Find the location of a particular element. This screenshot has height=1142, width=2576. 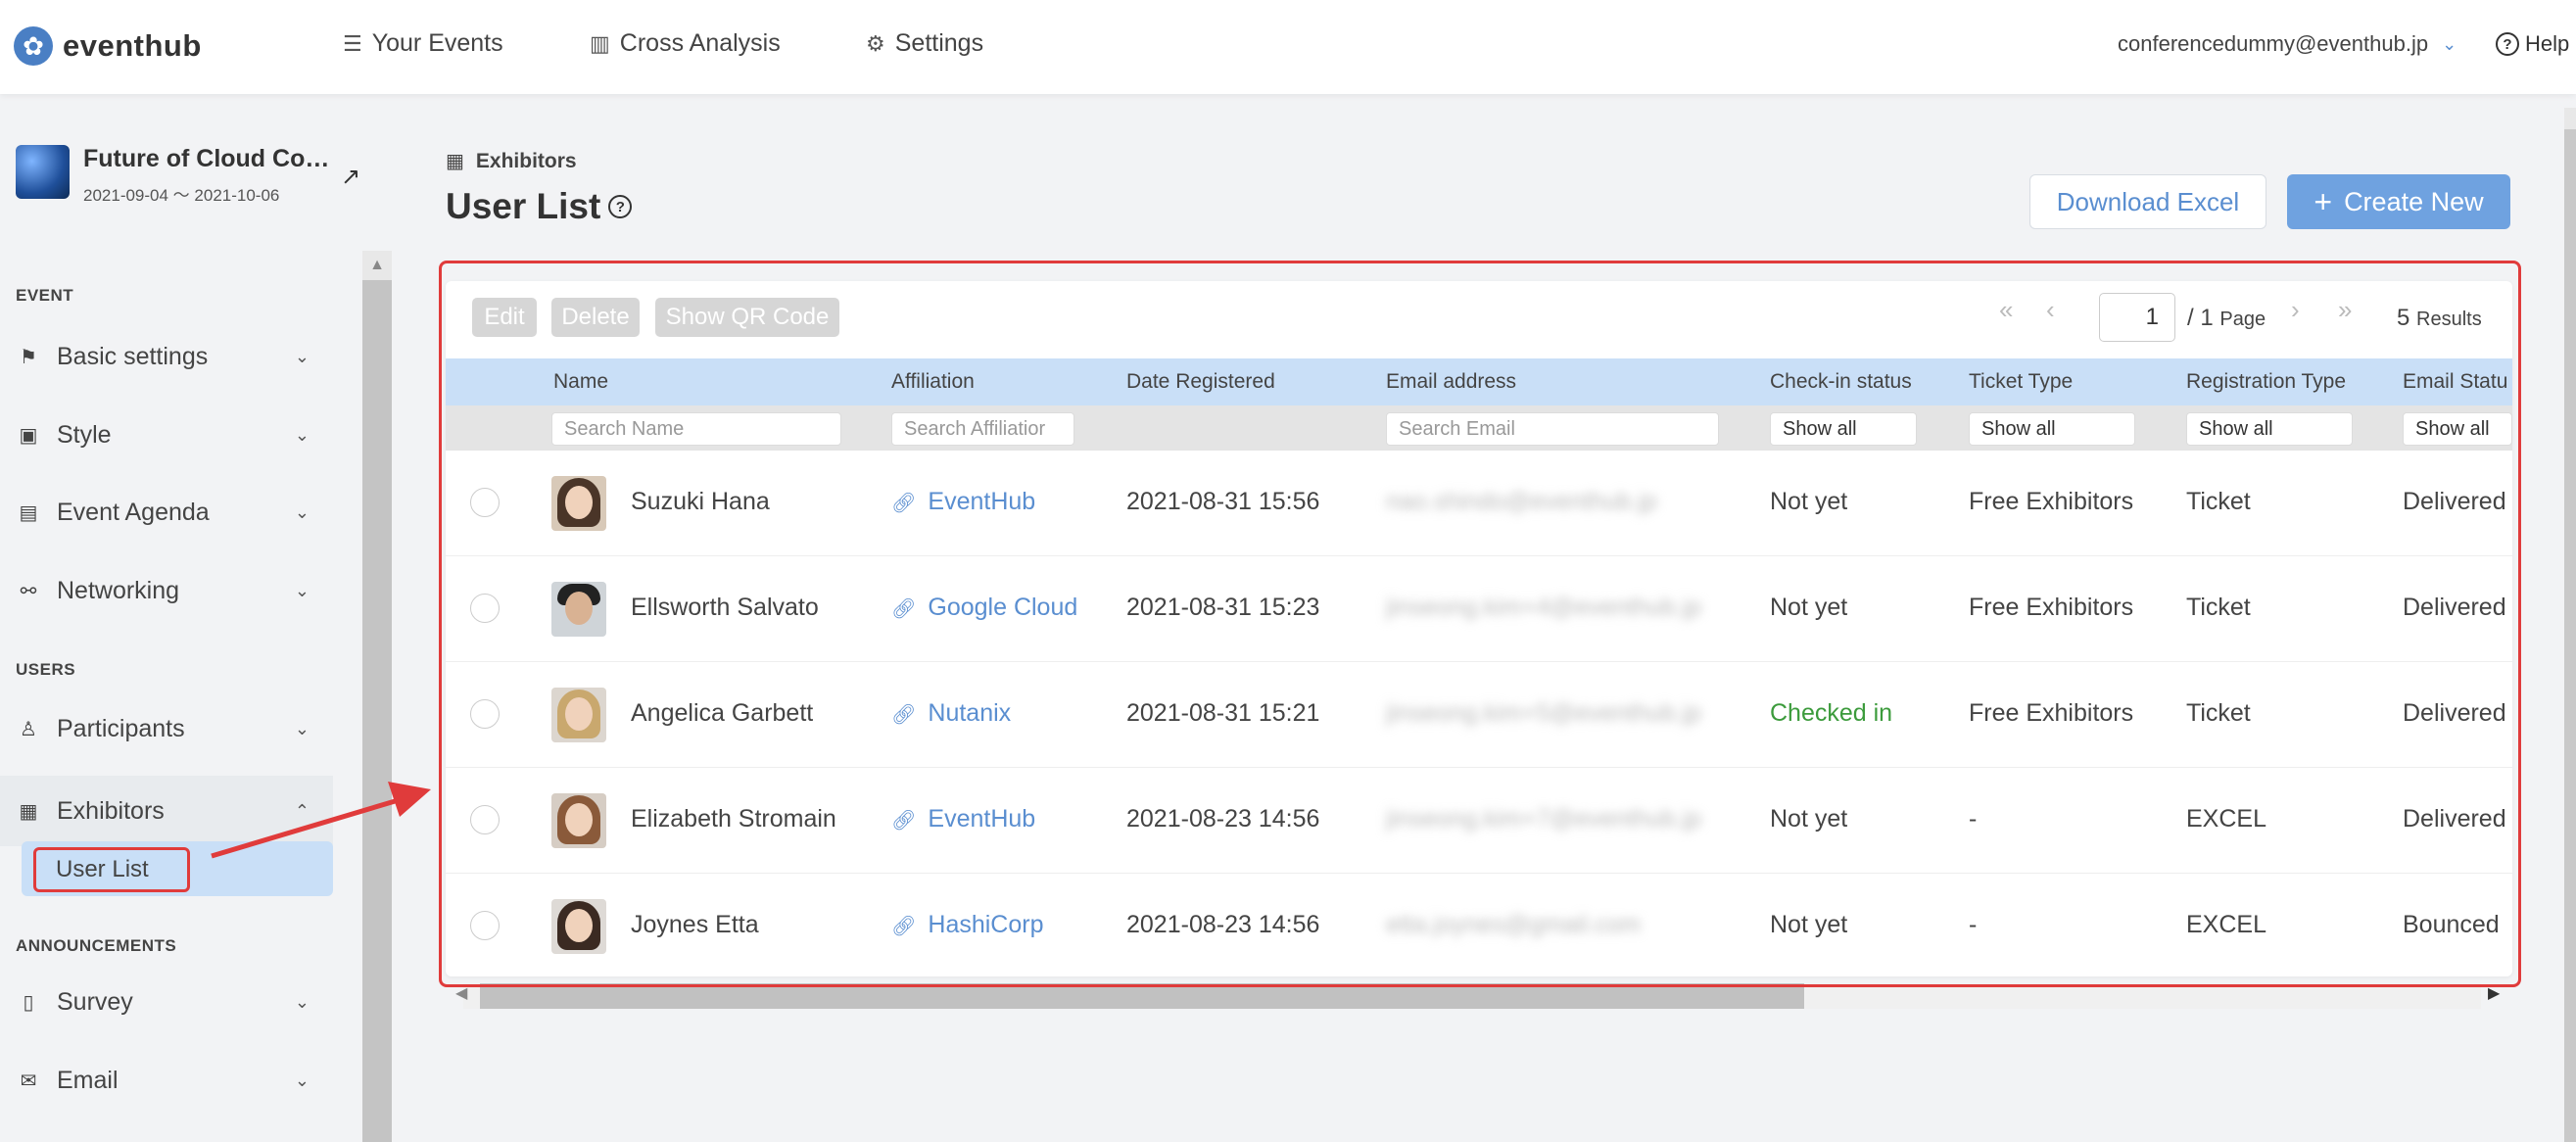

table-horizontal-scrollbar: ◀ ▶ is located at coordinates (1474, 995).